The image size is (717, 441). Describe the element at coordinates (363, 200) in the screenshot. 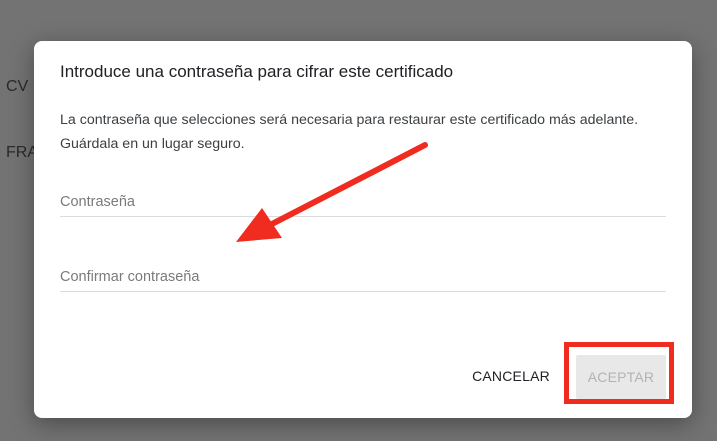

I see `password-field: Contraseña` at that location.